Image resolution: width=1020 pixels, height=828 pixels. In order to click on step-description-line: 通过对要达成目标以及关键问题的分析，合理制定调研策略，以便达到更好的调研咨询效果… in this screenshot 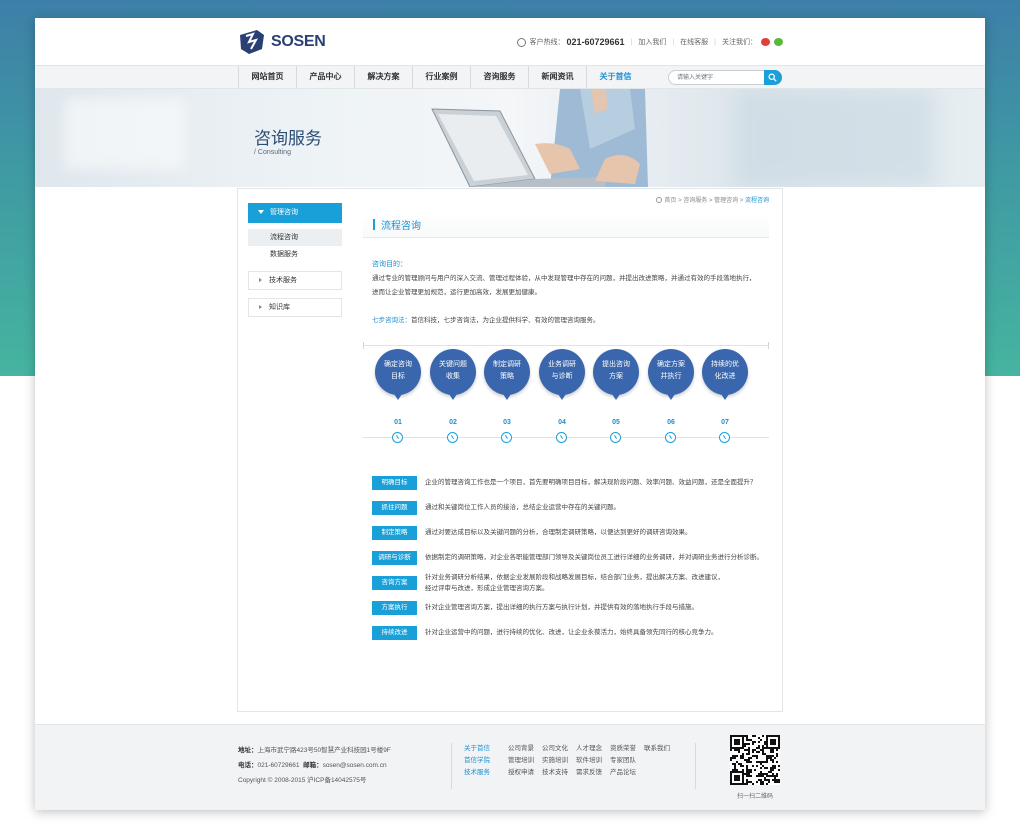, I will do `click(558, 532)`.